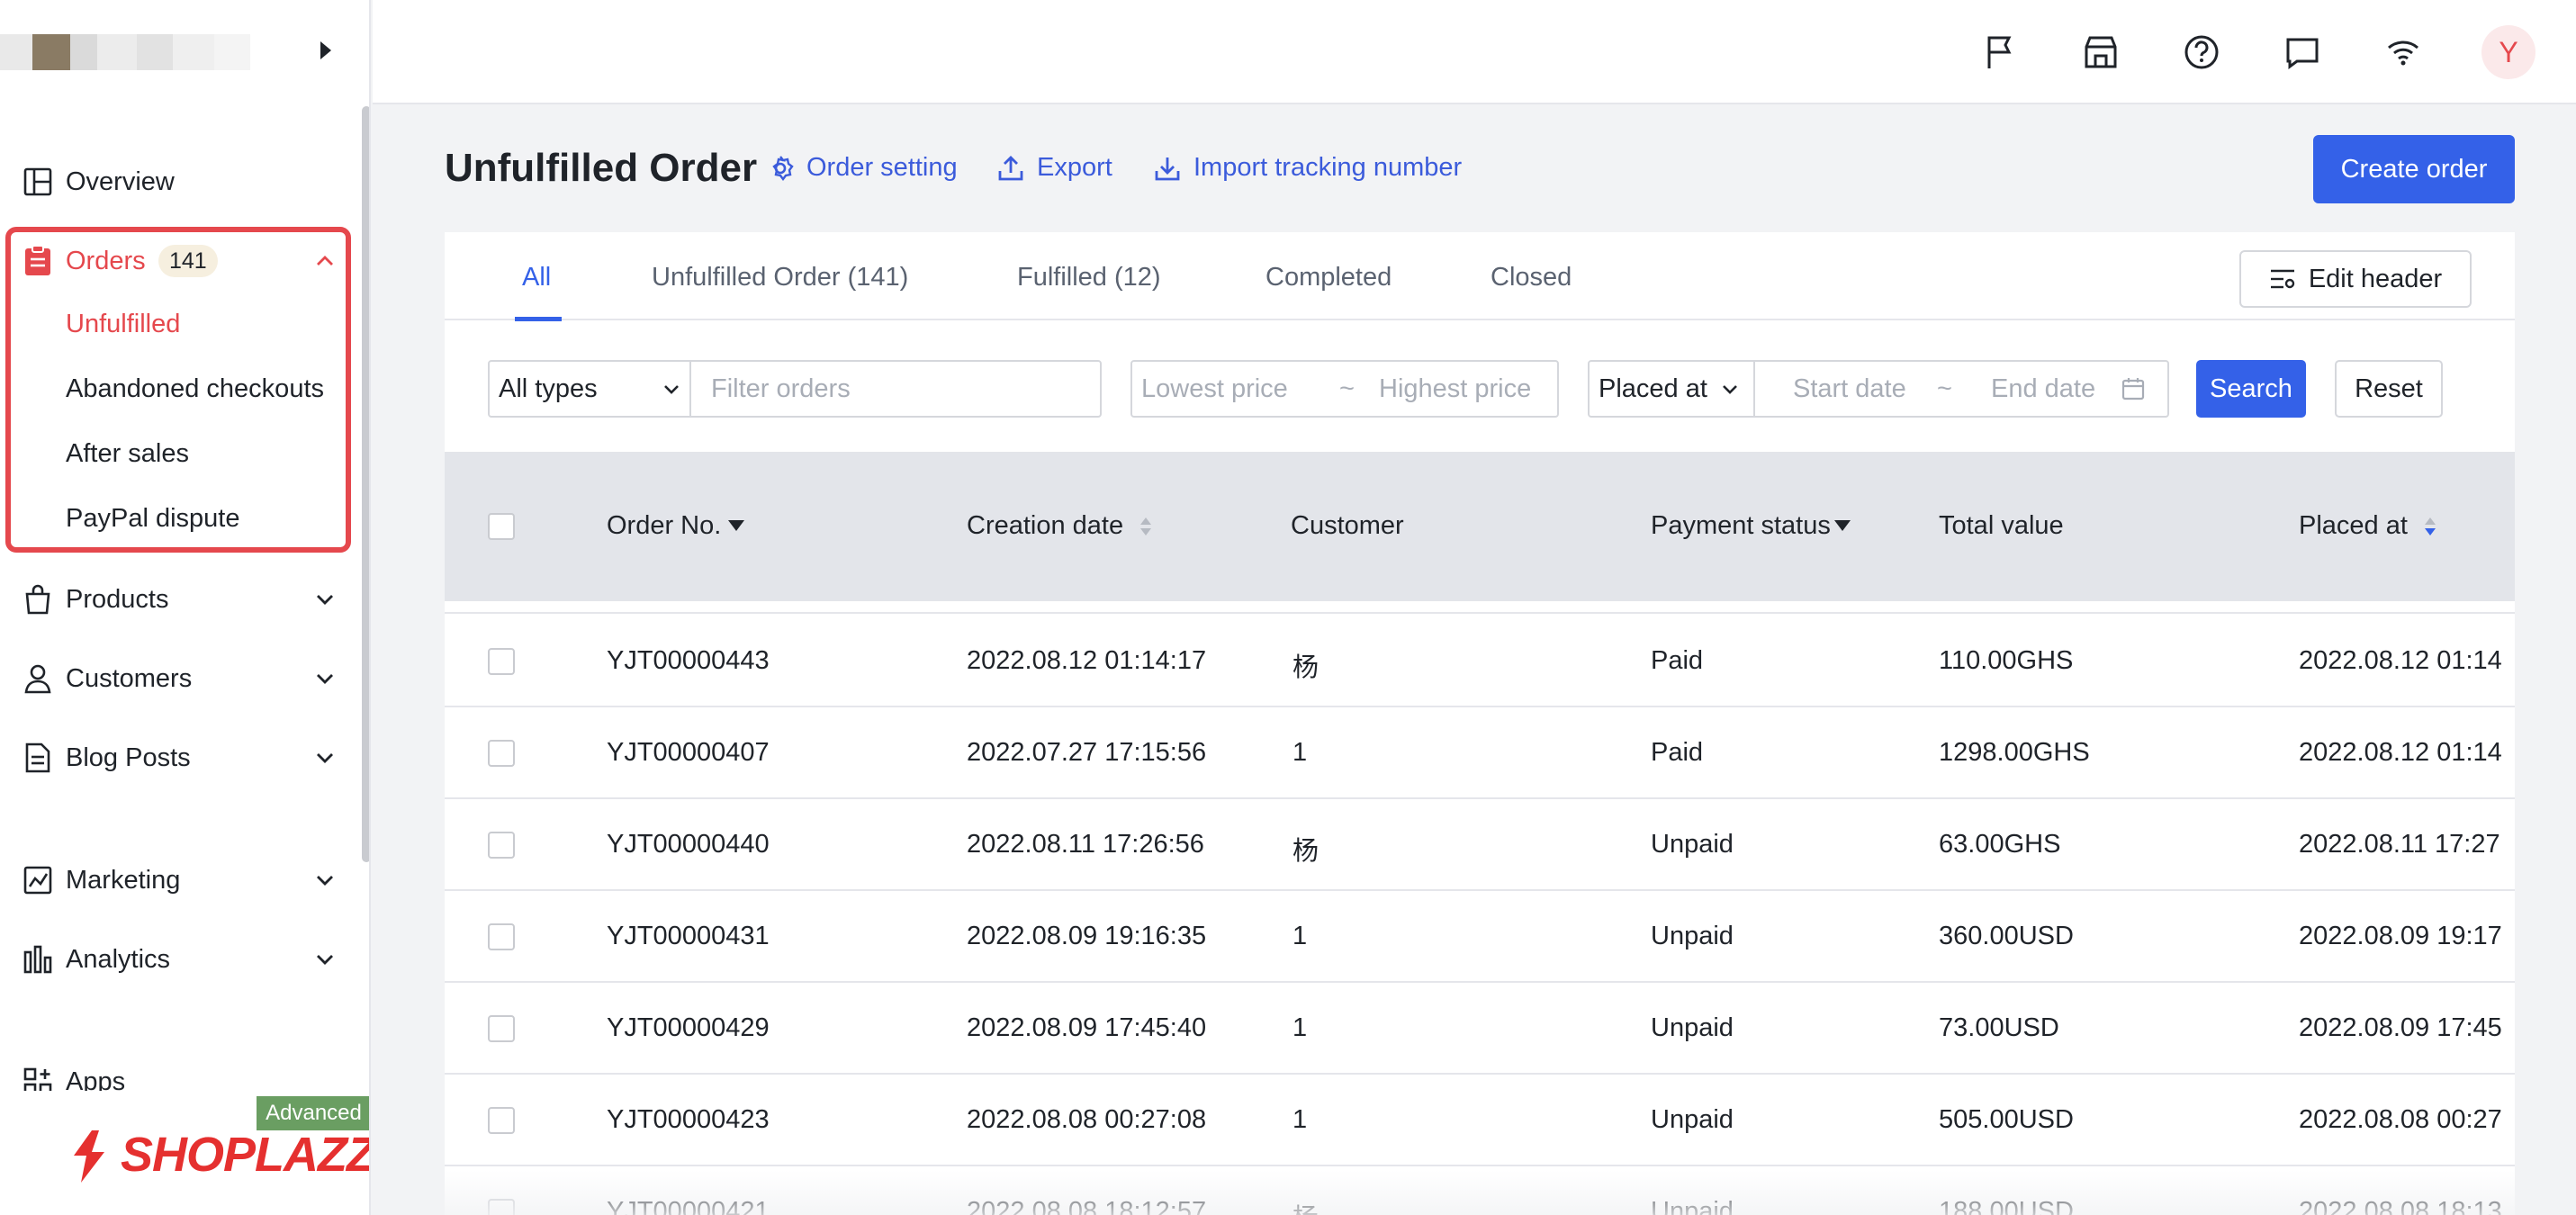  Describe the element at coordinates (117, 599) in the screenshot. I see `sidebar-item-label: Products` at that location.